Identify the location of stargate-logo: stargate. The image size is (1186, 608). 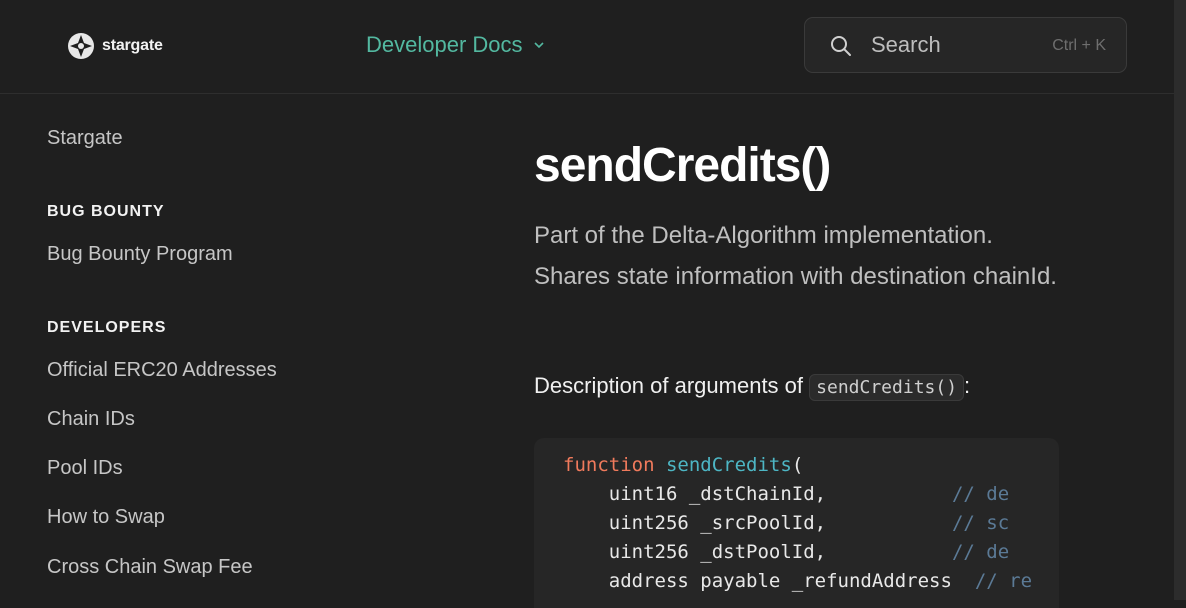
(115, 46).